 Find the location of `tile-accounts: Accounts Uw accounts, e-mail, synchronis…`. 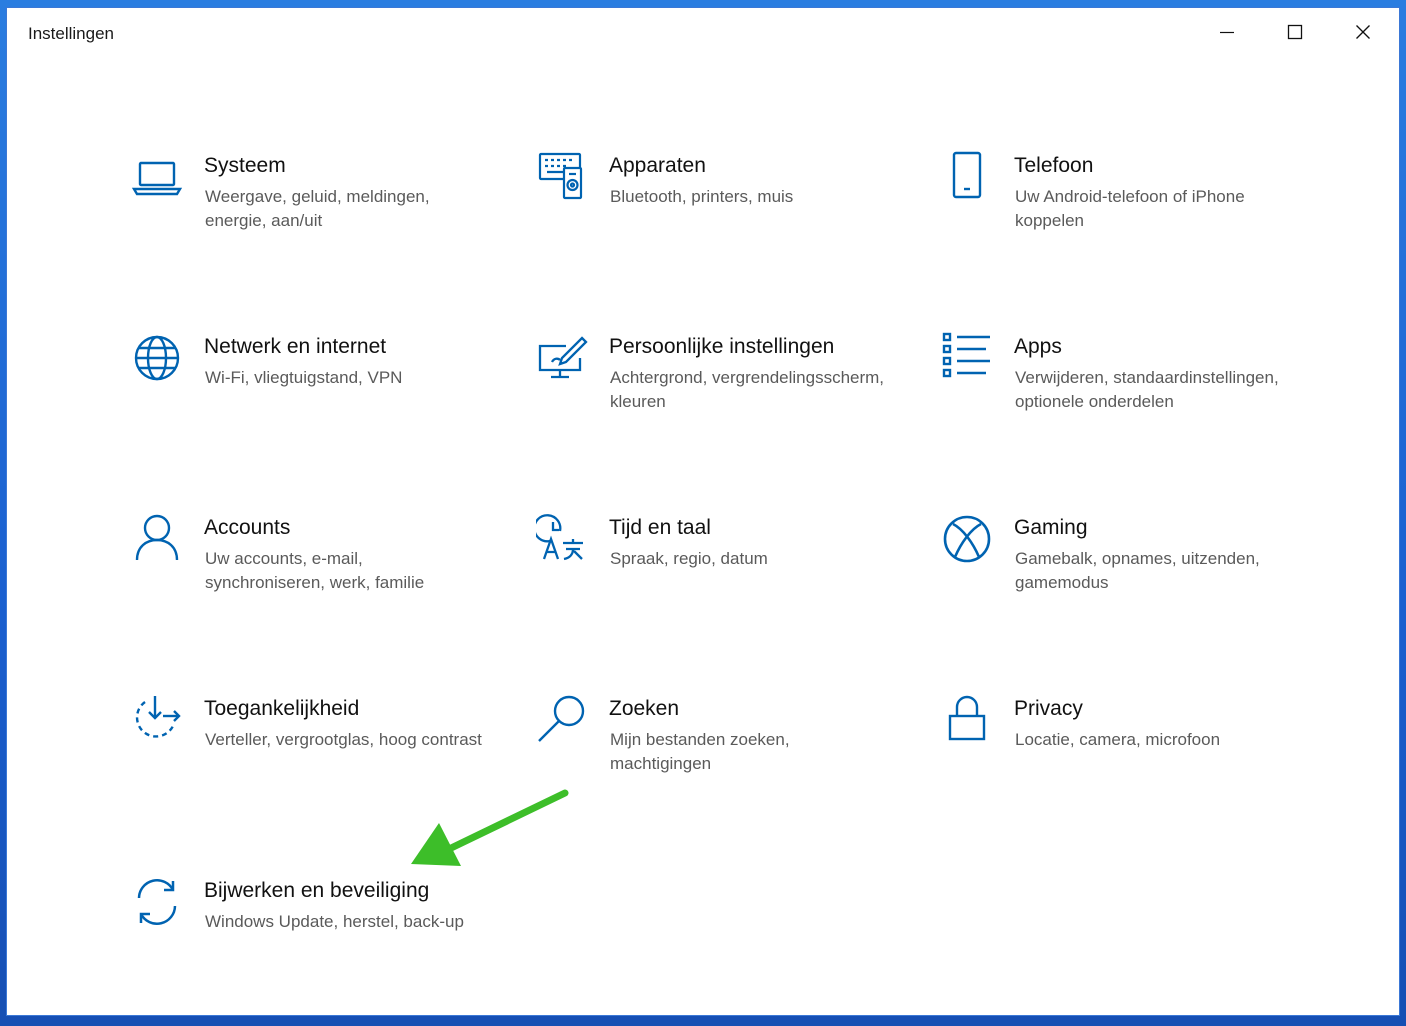

tile-accounts: Accounts Uw accounts, e-mail, synchronis… is located at coordinates (311, 583).